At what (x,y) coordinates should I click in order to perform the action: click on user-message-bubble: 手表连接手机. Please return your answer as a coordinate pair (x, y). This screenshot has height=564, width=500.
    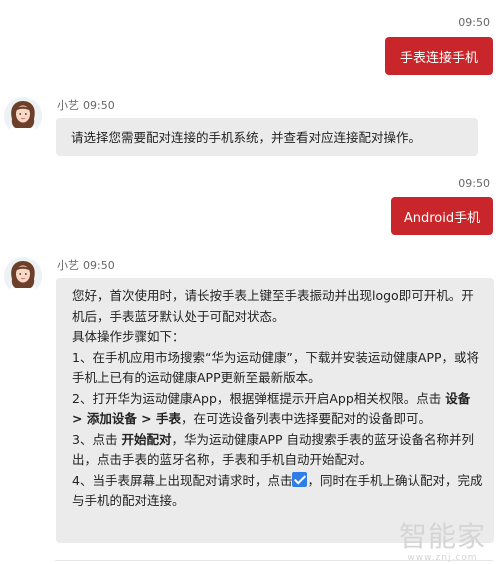
    Looking at the image, I should click on (439, 56).